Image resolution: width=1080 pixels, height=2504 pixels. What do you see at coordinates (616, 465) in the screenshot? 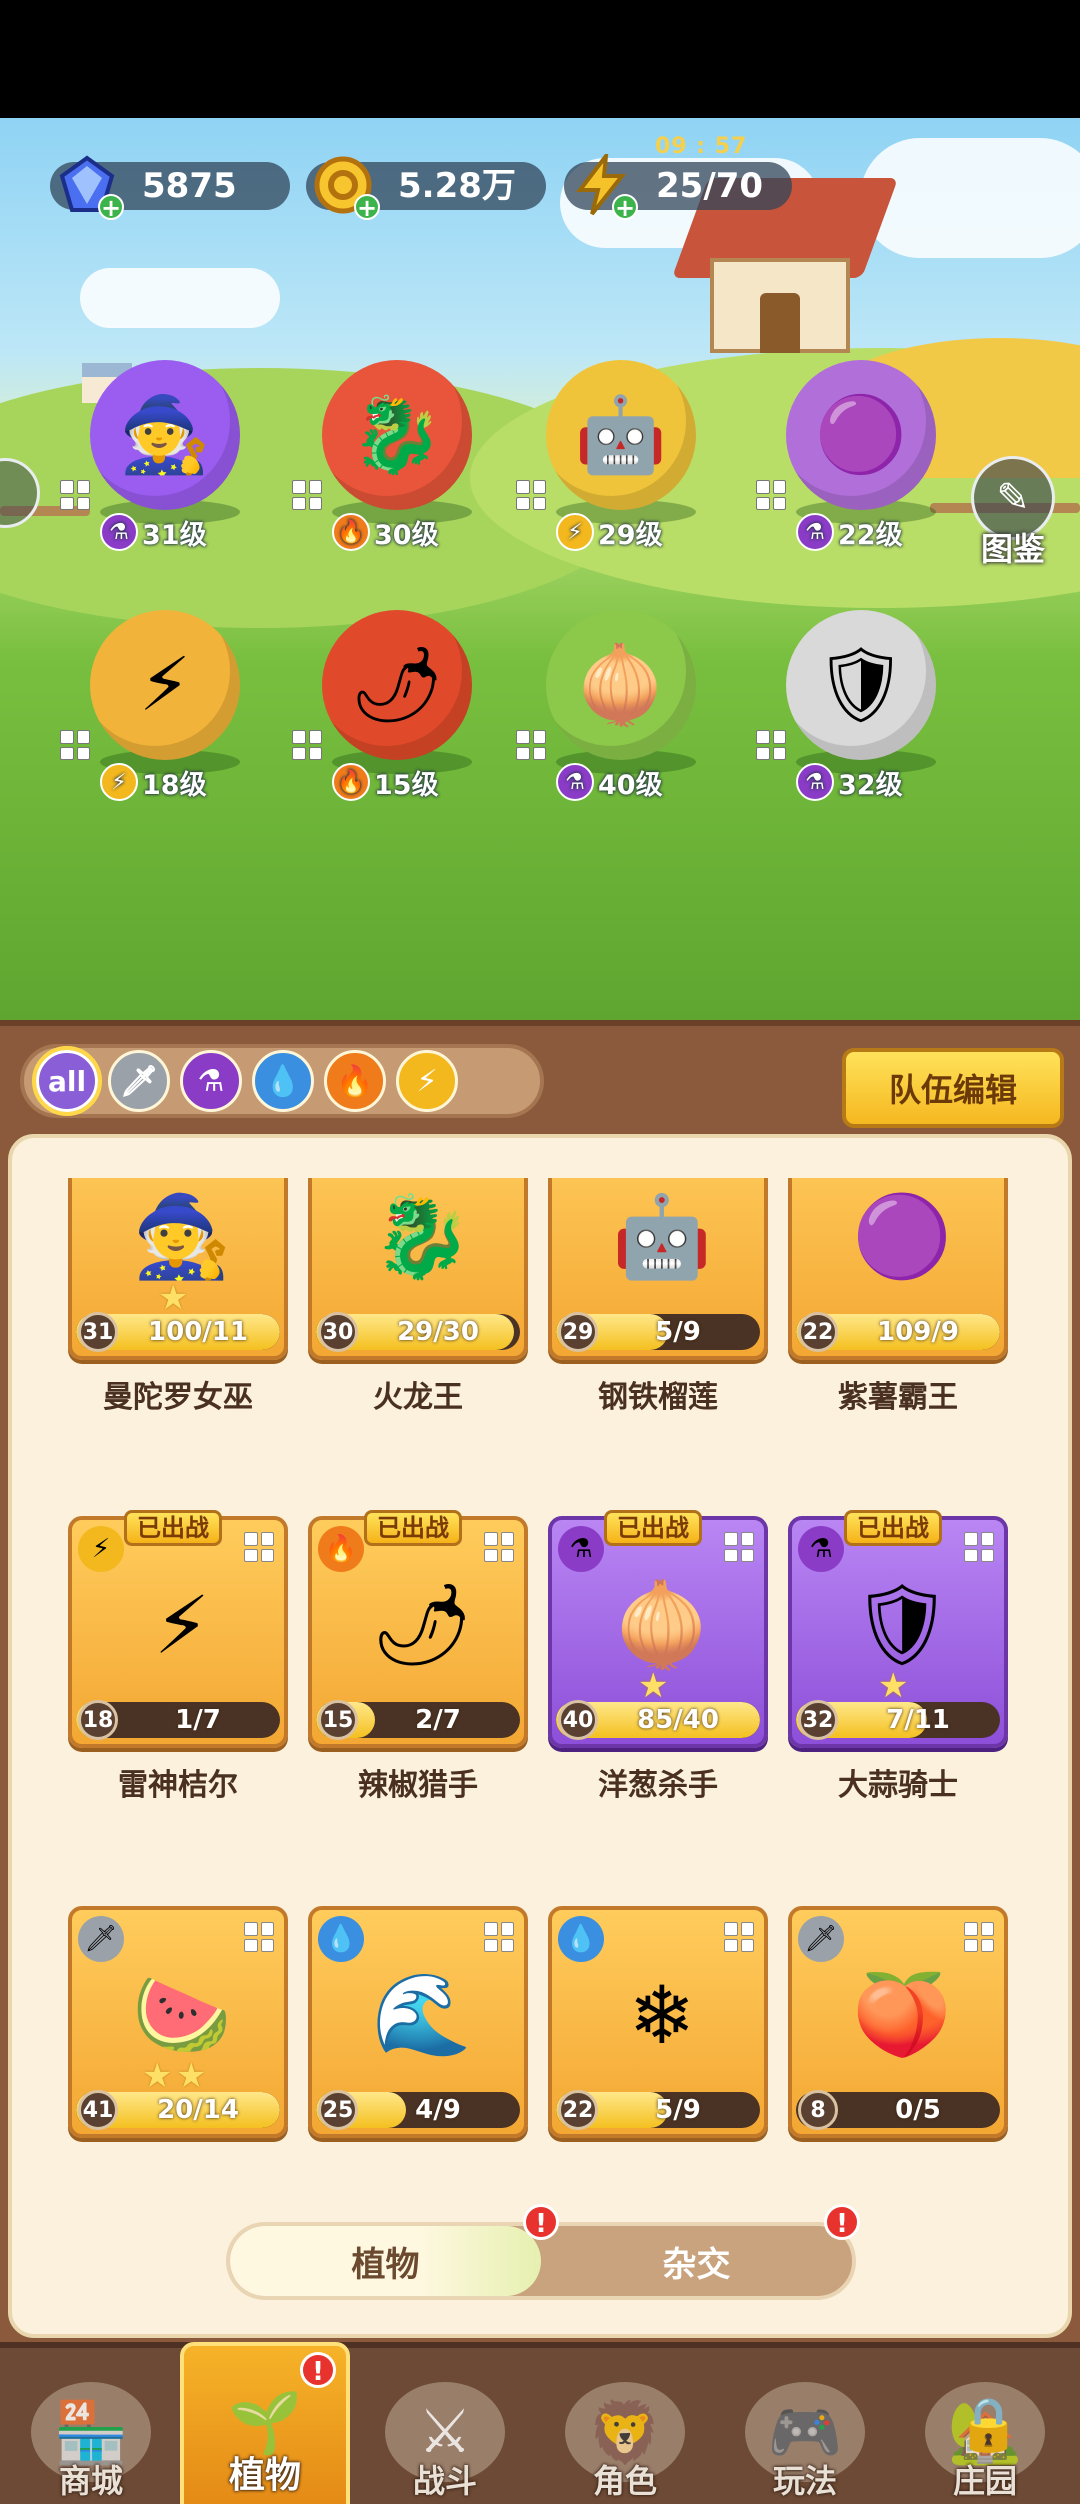
I see `field-plant: 🤖 ⚡ 29级` at bounding box center [616, 465].